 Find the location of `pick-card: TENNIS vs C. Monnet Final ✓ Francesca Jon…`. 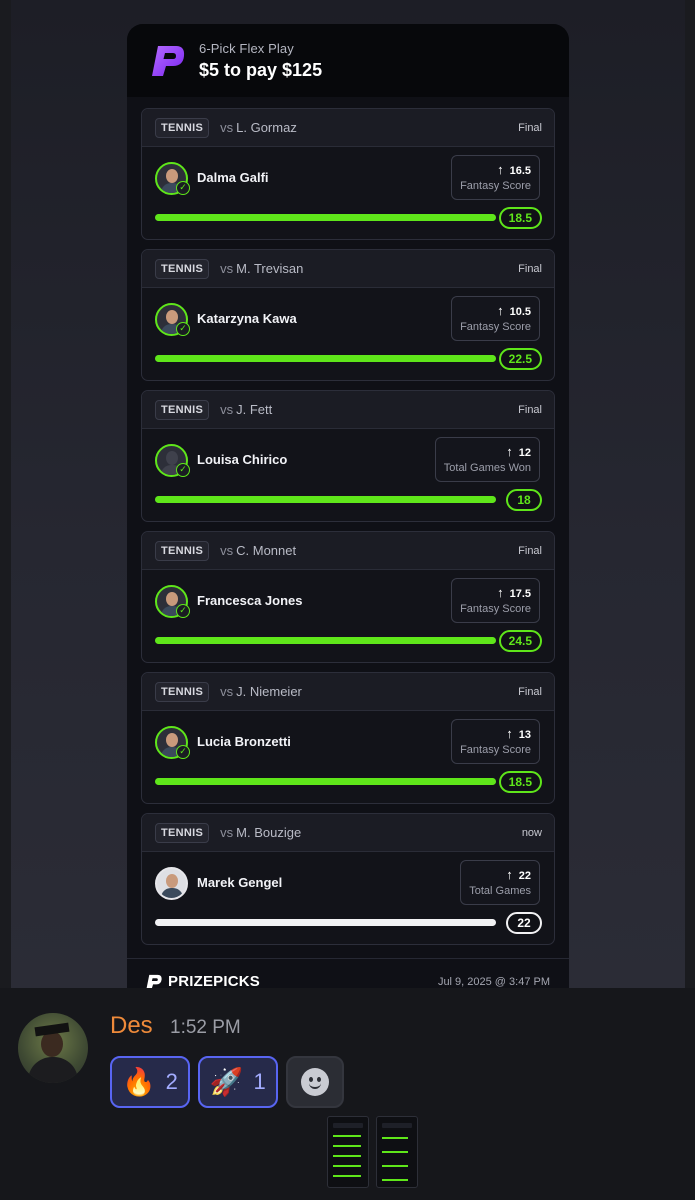

pick-card: TENNIS vs C. Monnet Final ✓ Francesca Jon… is located at coordinates (348, 597).